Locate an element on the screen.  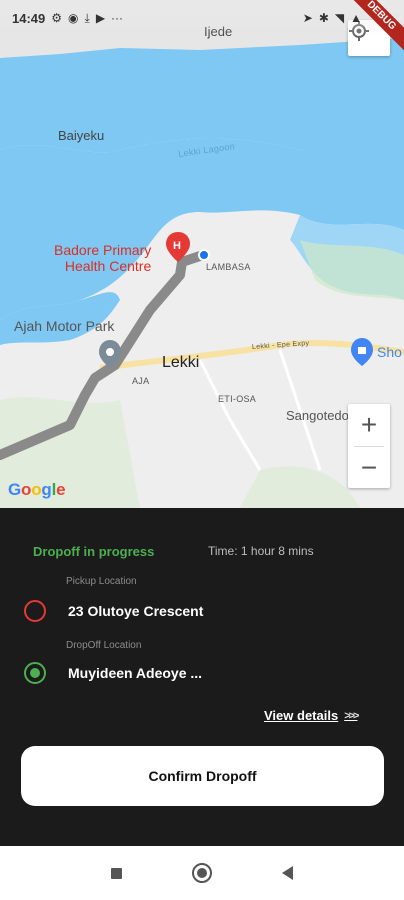
back-triangle-icon is located at coordinates (287, 873).